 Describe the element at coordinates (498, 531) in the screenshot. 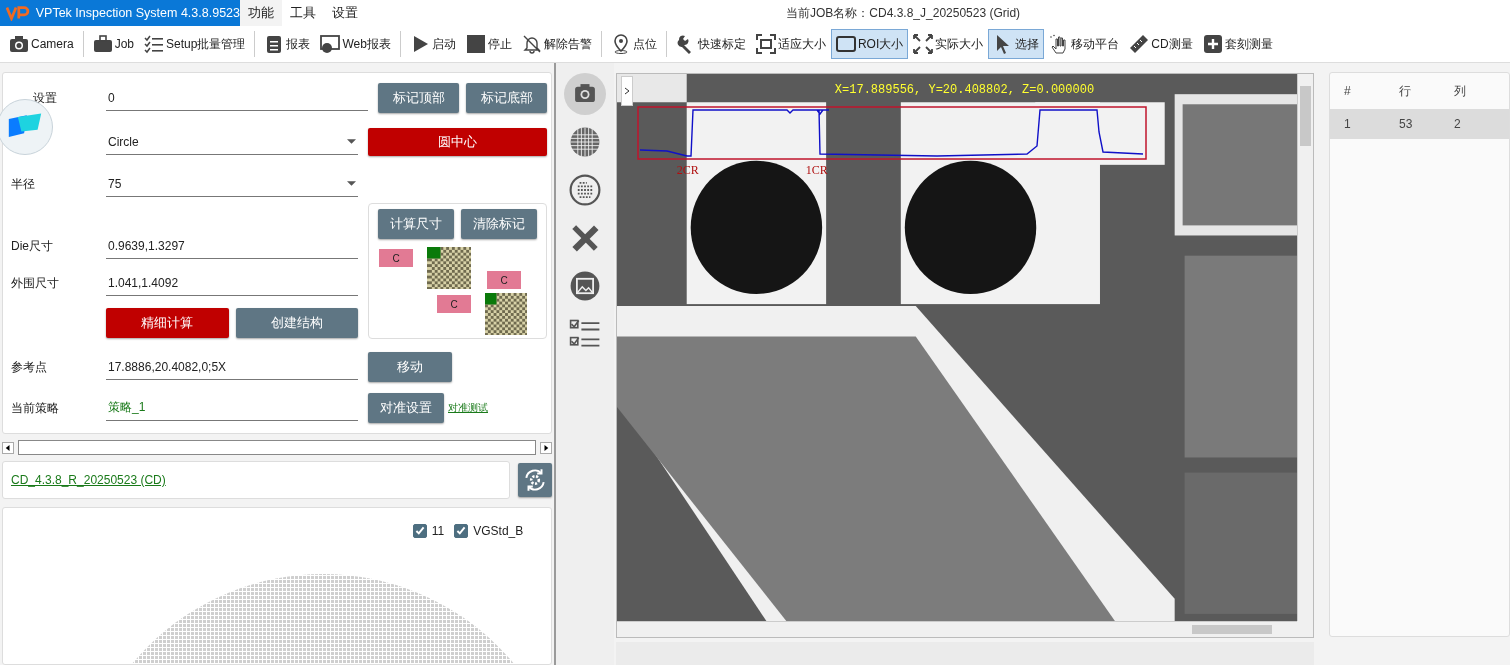

I see `checkbox-label: VGStd_B` at that location.